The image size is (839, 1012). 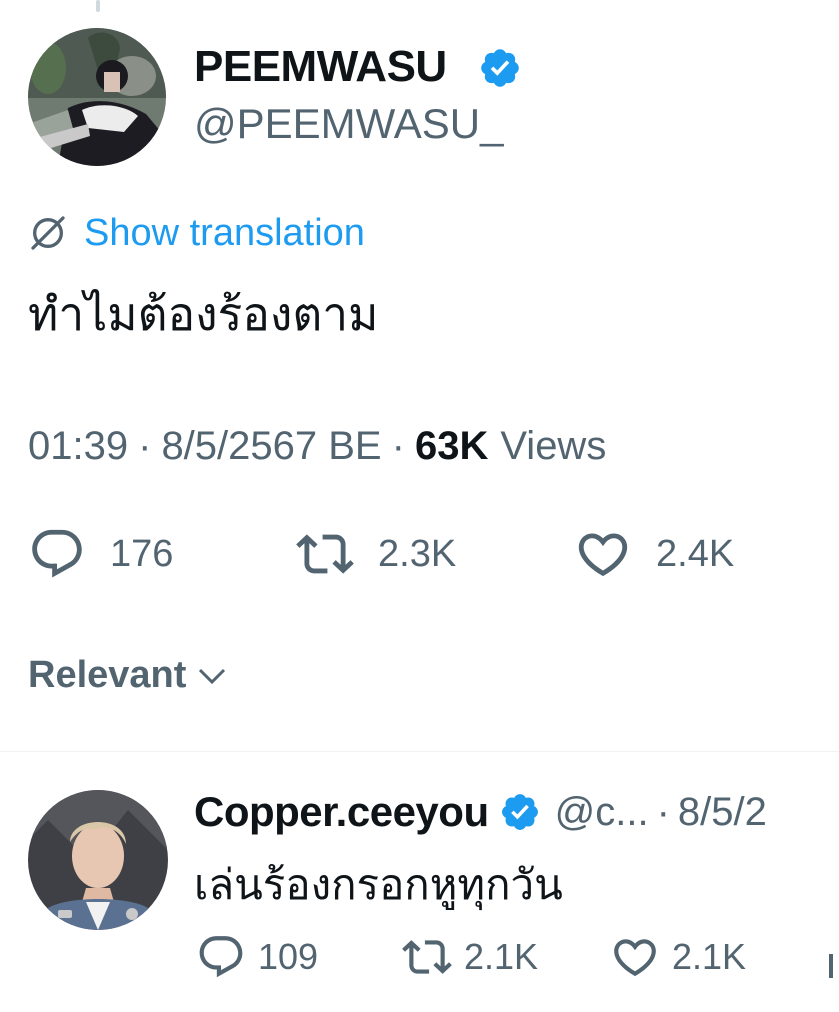 What do you see at coordinates (419, 751) in the screenshot?
I see `divider` at bounding box center [419, 751].